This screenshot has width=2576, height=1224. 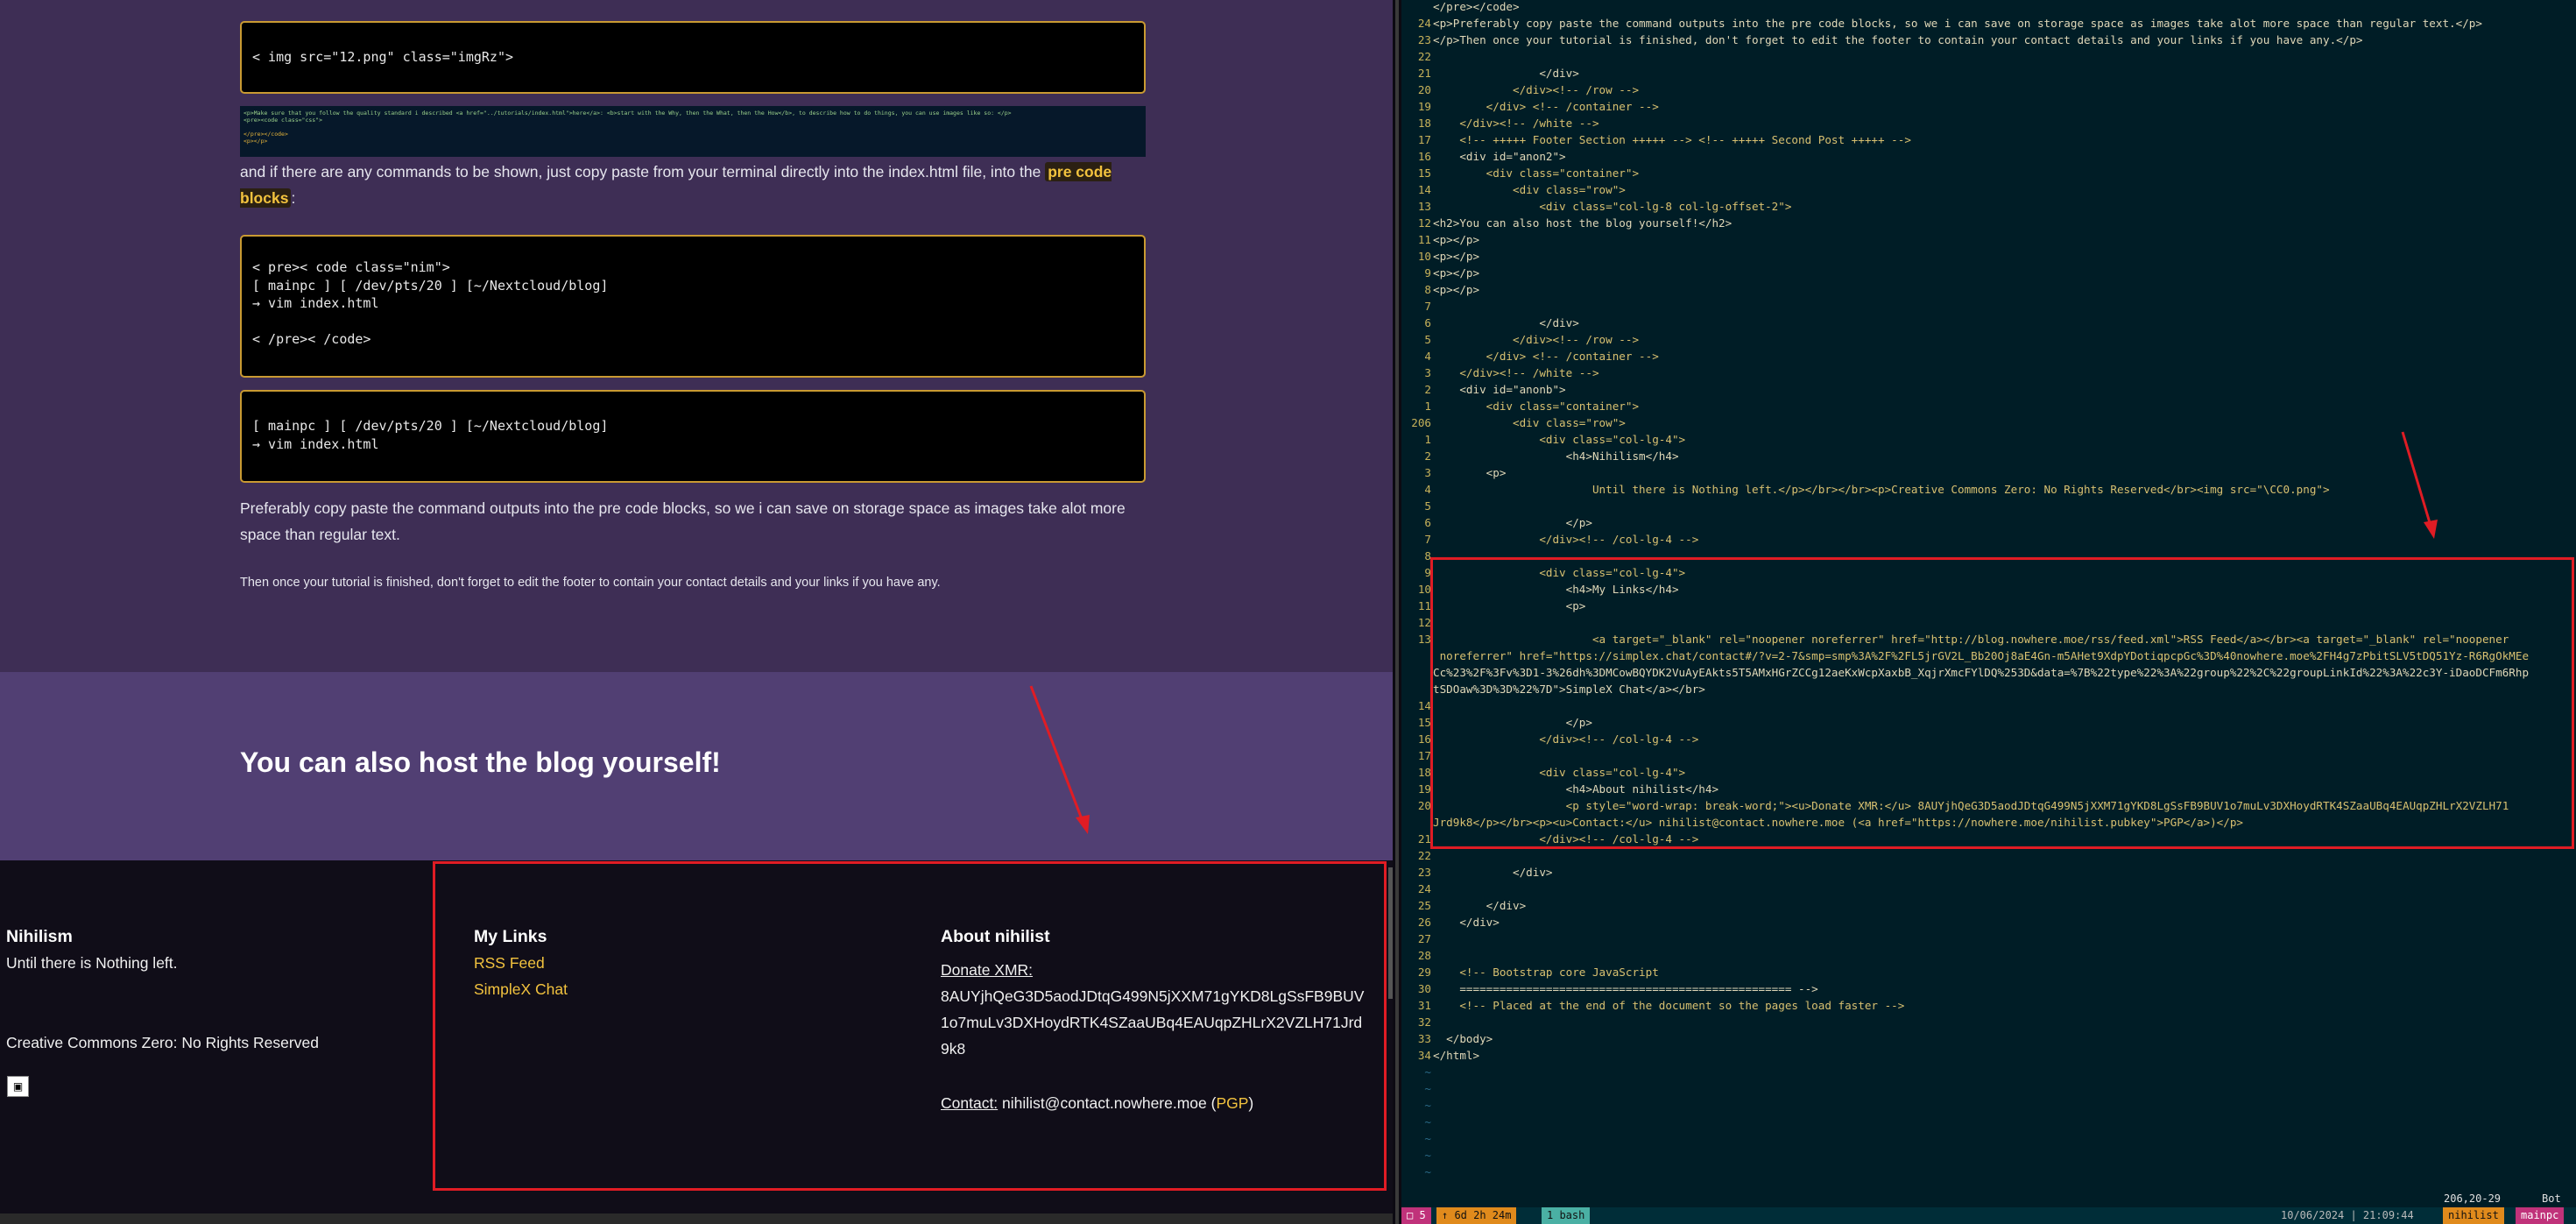 What do you see at coordinates (1397, 612) in the screenshot?
I see `pane-divider` at bounding box center [1397, 612].